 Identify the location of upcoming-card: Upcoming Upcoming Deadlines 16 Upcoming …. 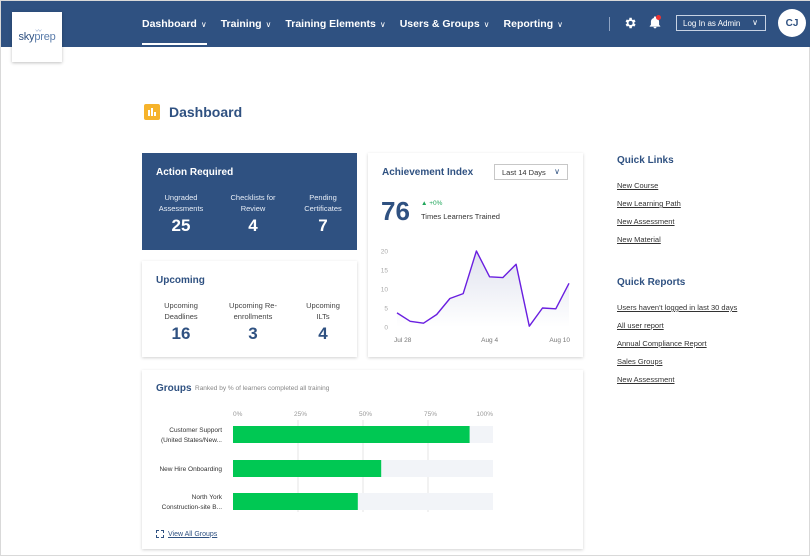
(249, 309).